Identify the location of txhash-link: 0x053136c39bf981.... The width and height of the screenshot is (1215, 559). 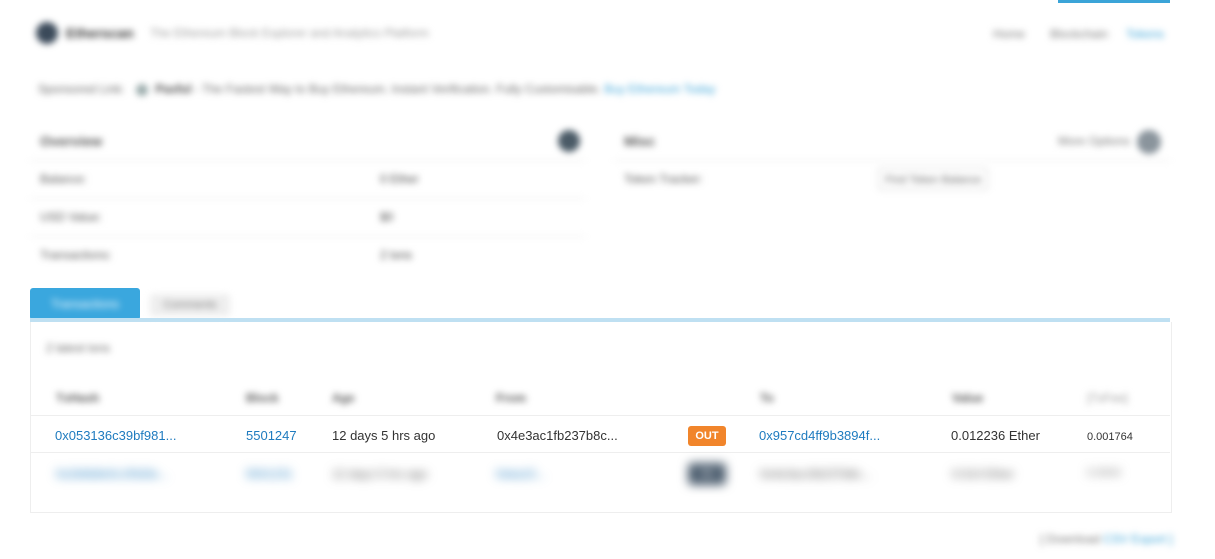
(115, 435).